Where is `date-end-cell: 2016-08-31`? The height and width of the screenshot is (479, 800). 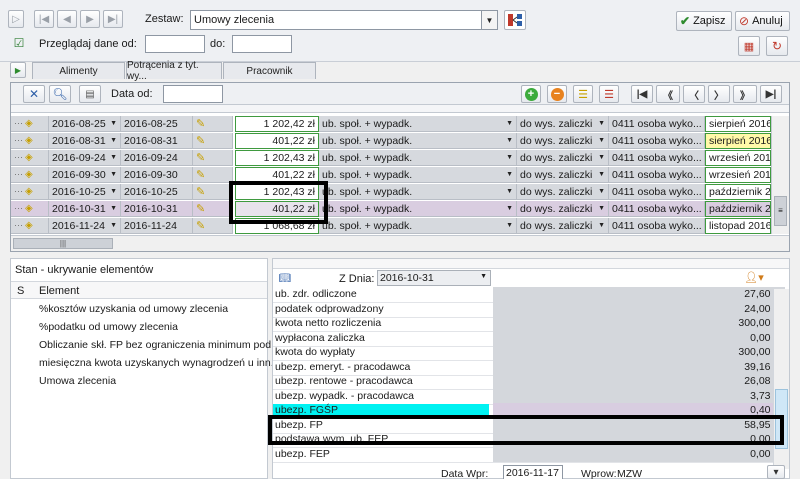 date-end-cell: 2016-08-31 is located at coordinates (157, 141).